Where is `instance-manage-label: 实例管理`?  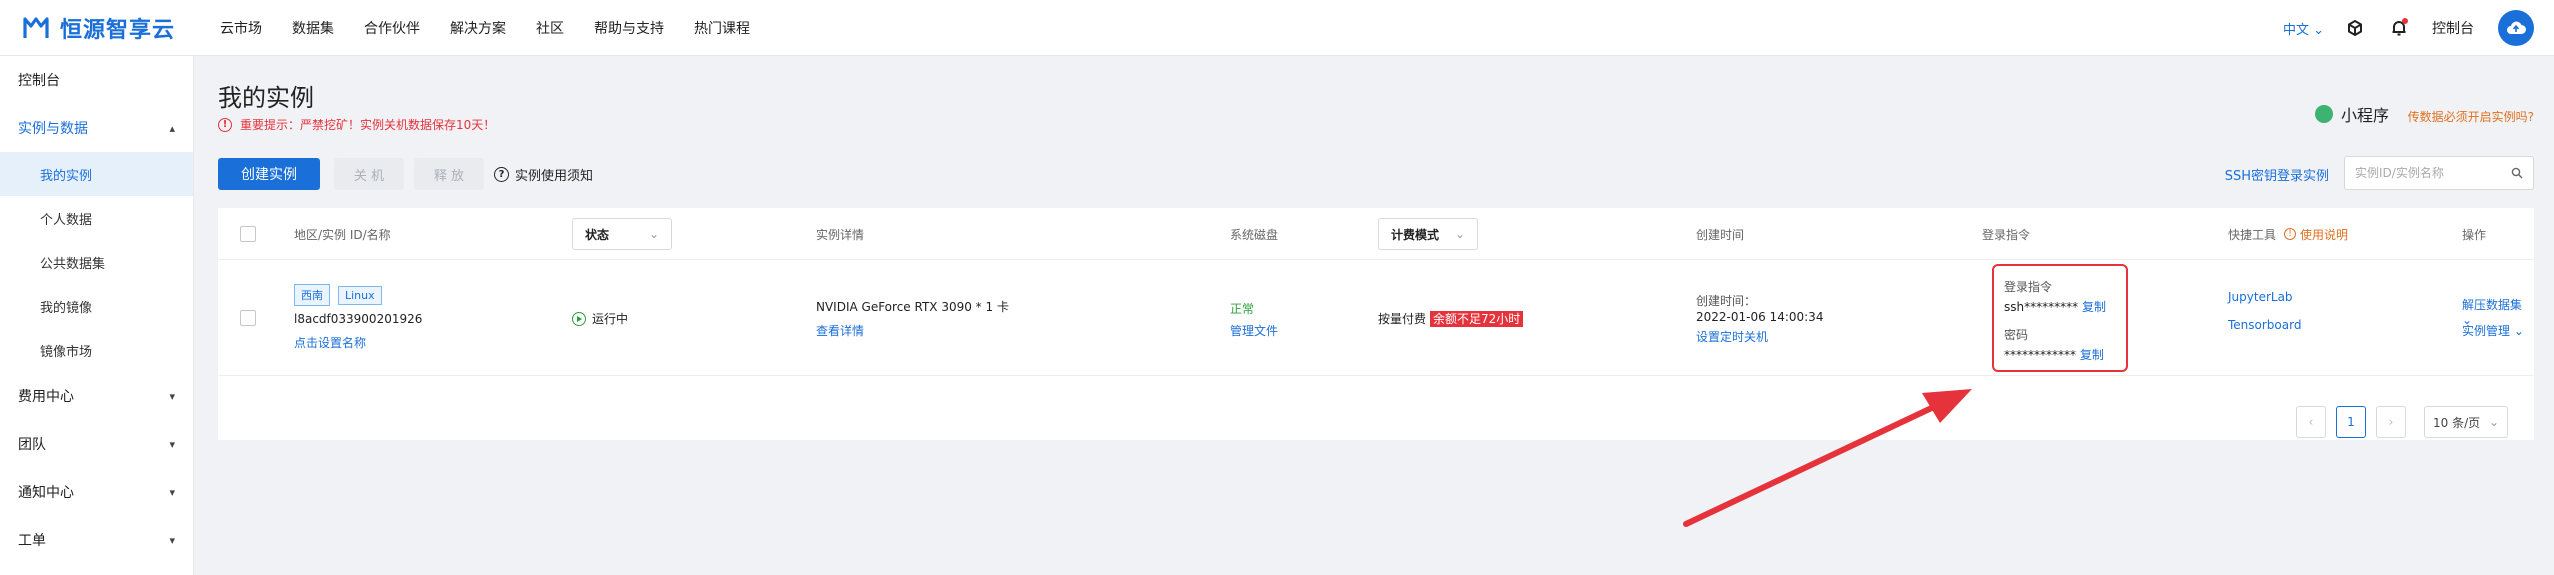
instance-manage-label: 实例管理 is located at coordinates (2486, 331).